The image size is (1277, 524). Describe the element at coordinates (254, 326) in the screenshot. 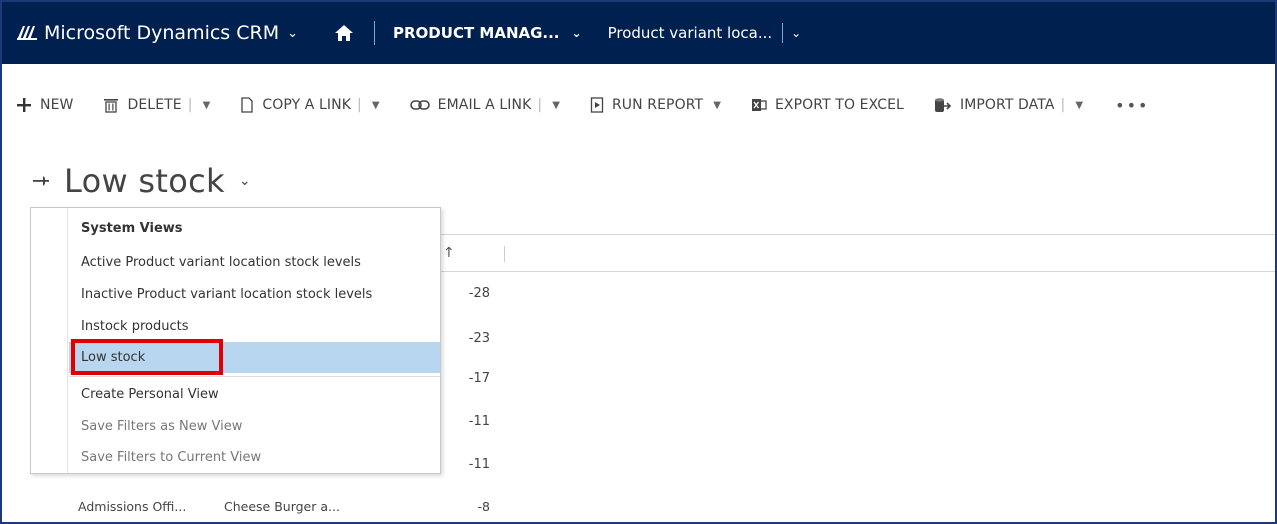

I see `menu-item-instock-products: Instock products` at that location.